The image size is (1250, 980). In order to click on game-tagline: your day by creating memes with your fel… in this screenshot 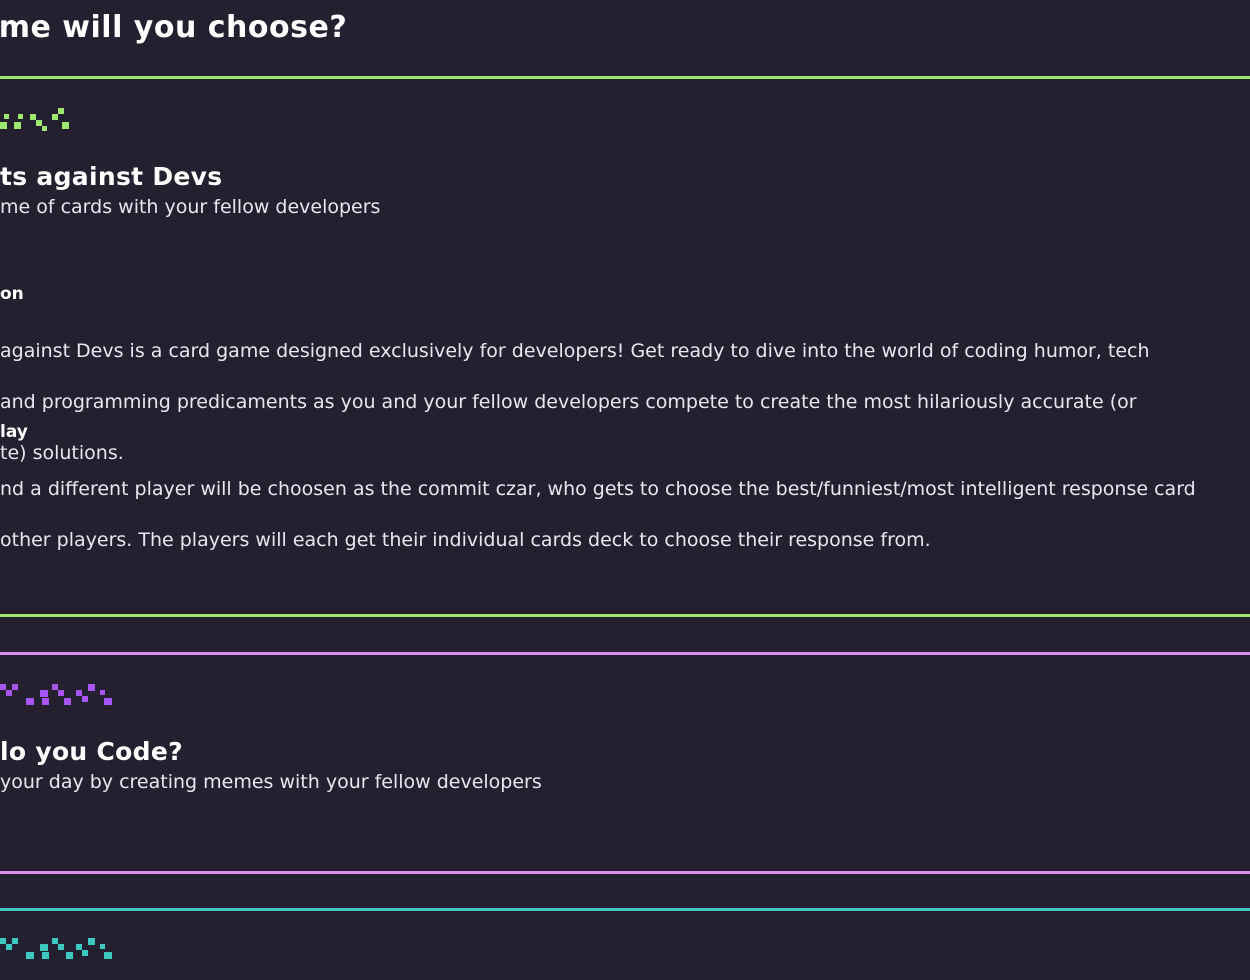, I will do `click(271, 782)`.